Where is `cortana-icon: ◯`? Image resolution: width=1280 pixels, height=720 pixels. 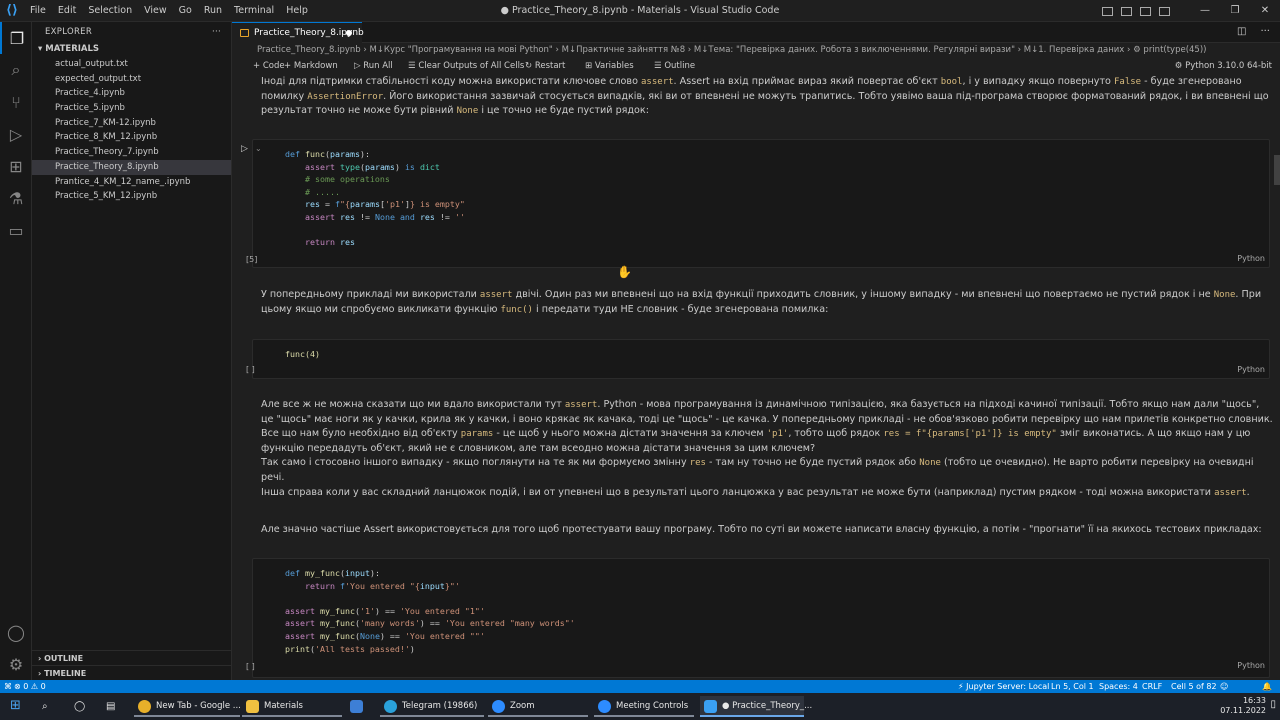
cortana-icon: ◯ is located at coordinates (79, 706).